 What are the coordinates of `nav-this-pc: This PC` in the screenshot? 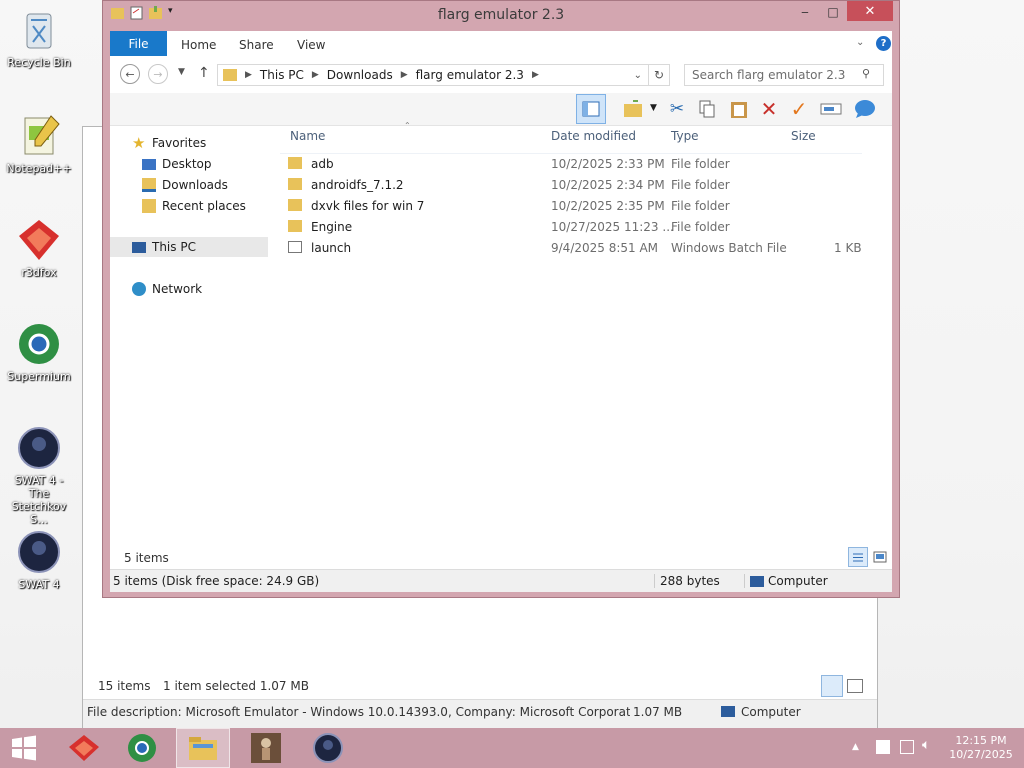 It's located at (189, 247).